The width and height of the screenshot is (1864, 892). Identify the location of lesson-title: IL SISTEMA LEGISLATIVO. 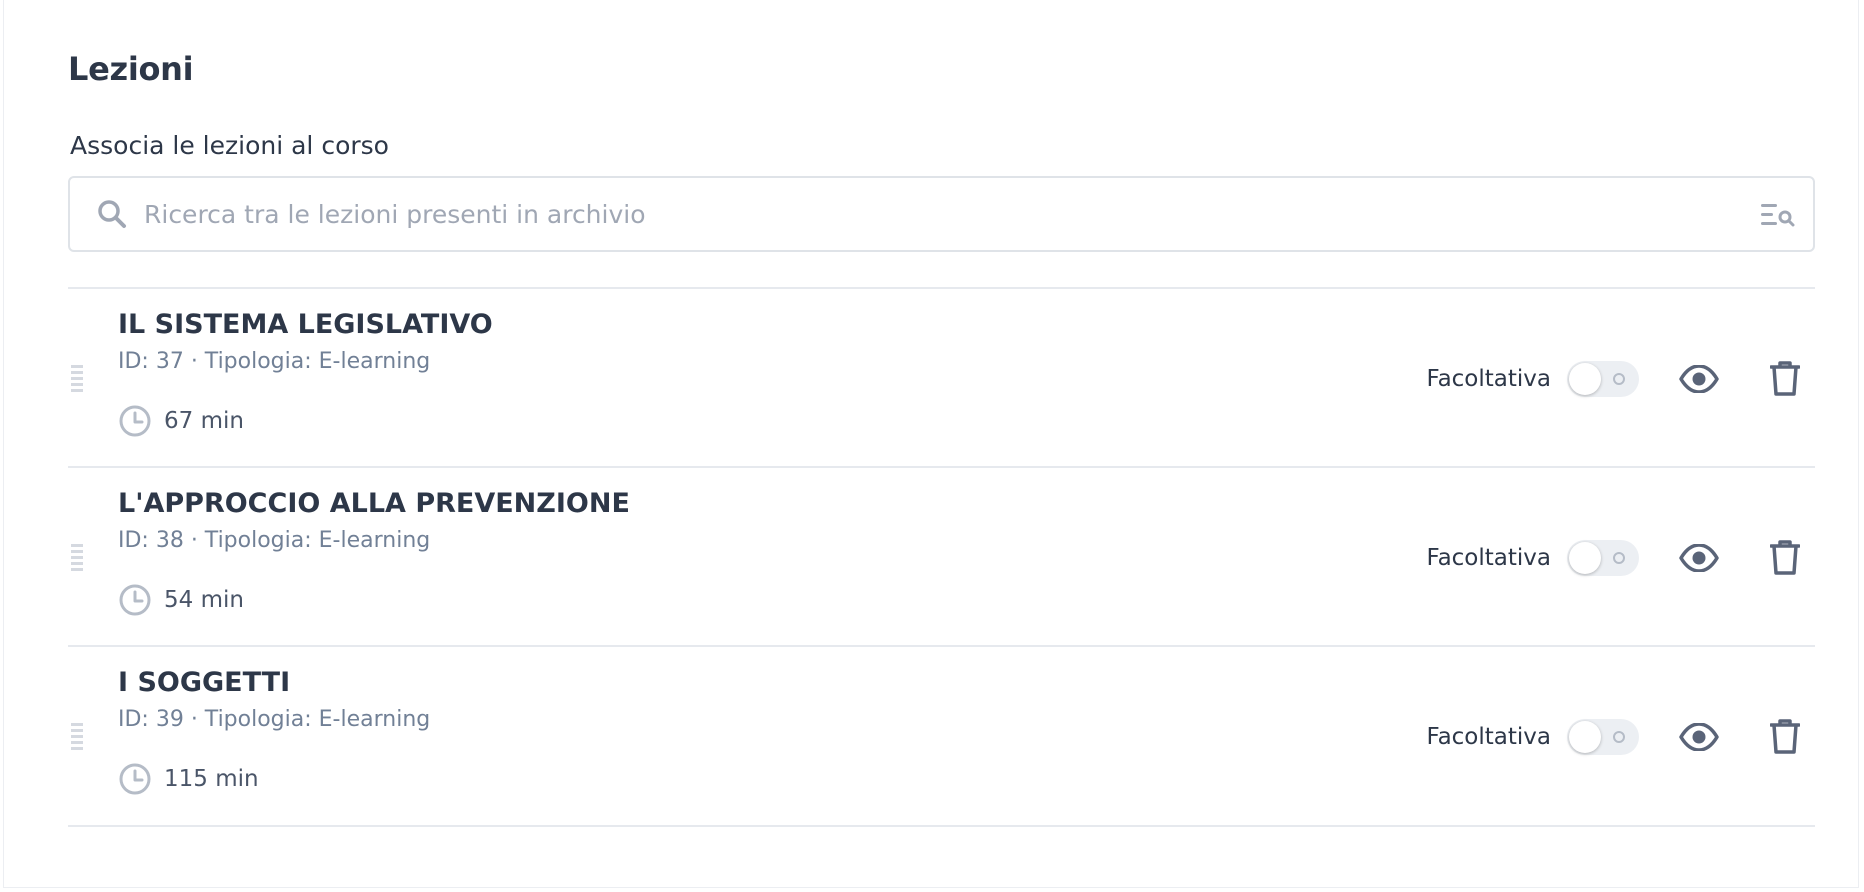
(305, 324).